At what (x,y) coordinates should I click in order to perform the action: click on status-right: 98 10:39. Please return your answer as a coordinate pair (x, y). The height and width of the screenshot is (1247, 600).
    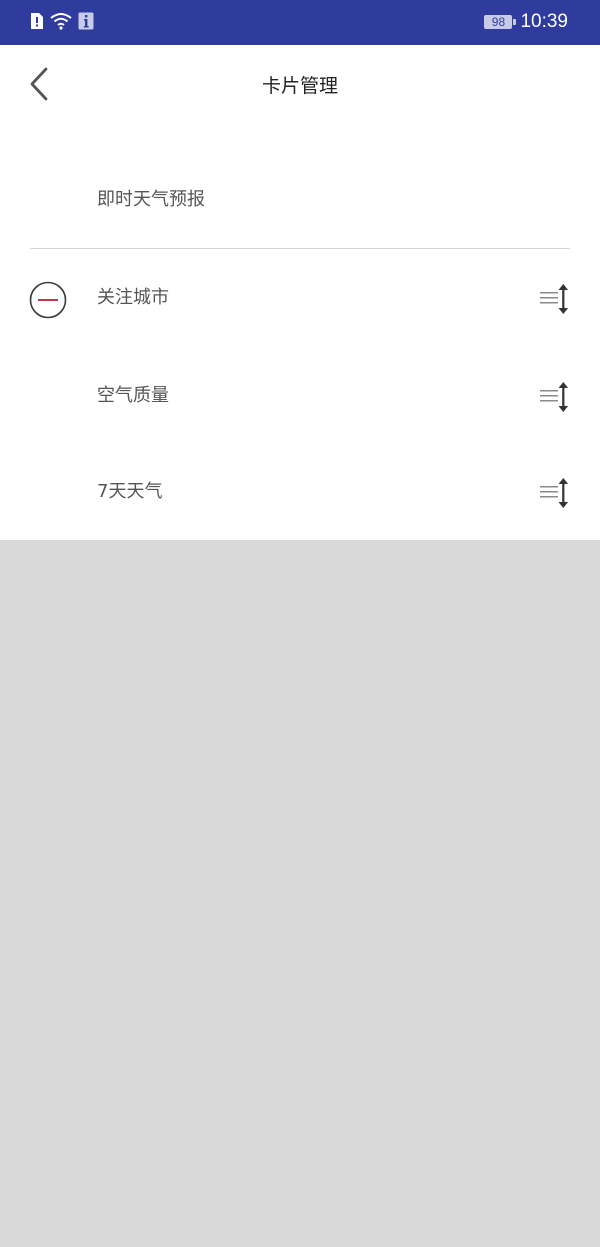
    Looking at the image, I should click on (526, 22).